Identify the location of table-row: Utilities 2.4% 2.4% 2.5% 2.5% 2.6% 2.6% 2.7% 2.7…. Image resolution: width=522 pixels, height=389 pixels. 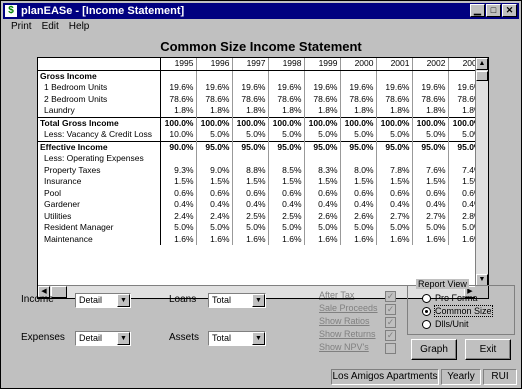
(261, 216).